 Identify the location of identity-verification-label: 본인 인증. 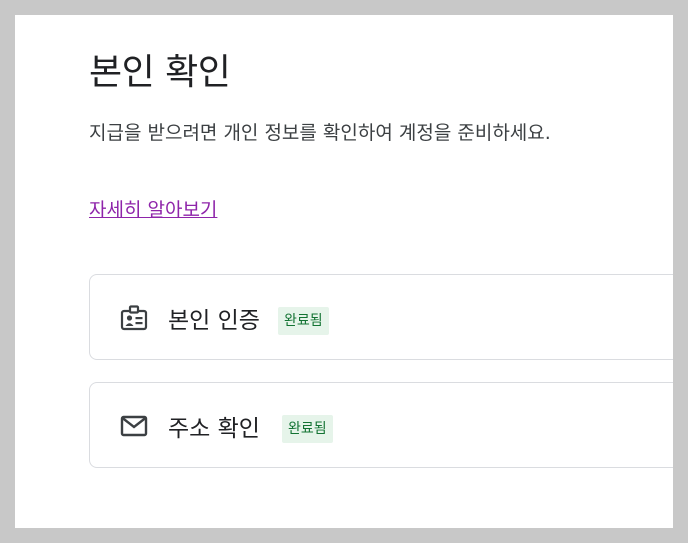
(214, 321).